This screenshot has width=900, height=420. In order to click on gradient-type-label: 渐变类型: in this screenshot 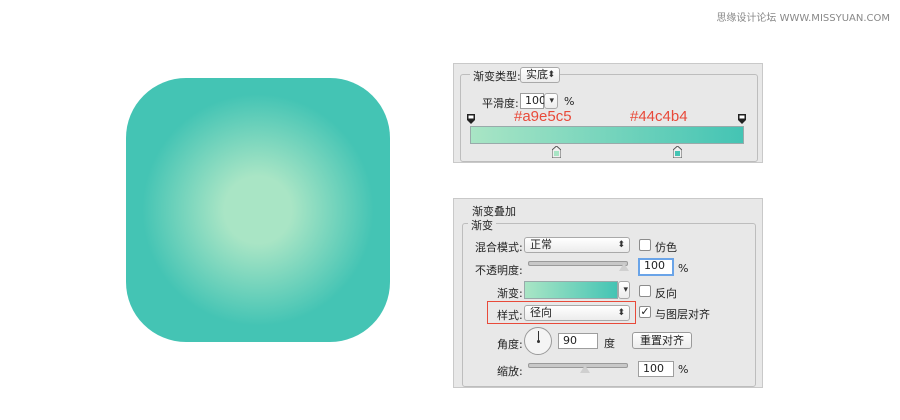, I will do `click(497, 76)`.